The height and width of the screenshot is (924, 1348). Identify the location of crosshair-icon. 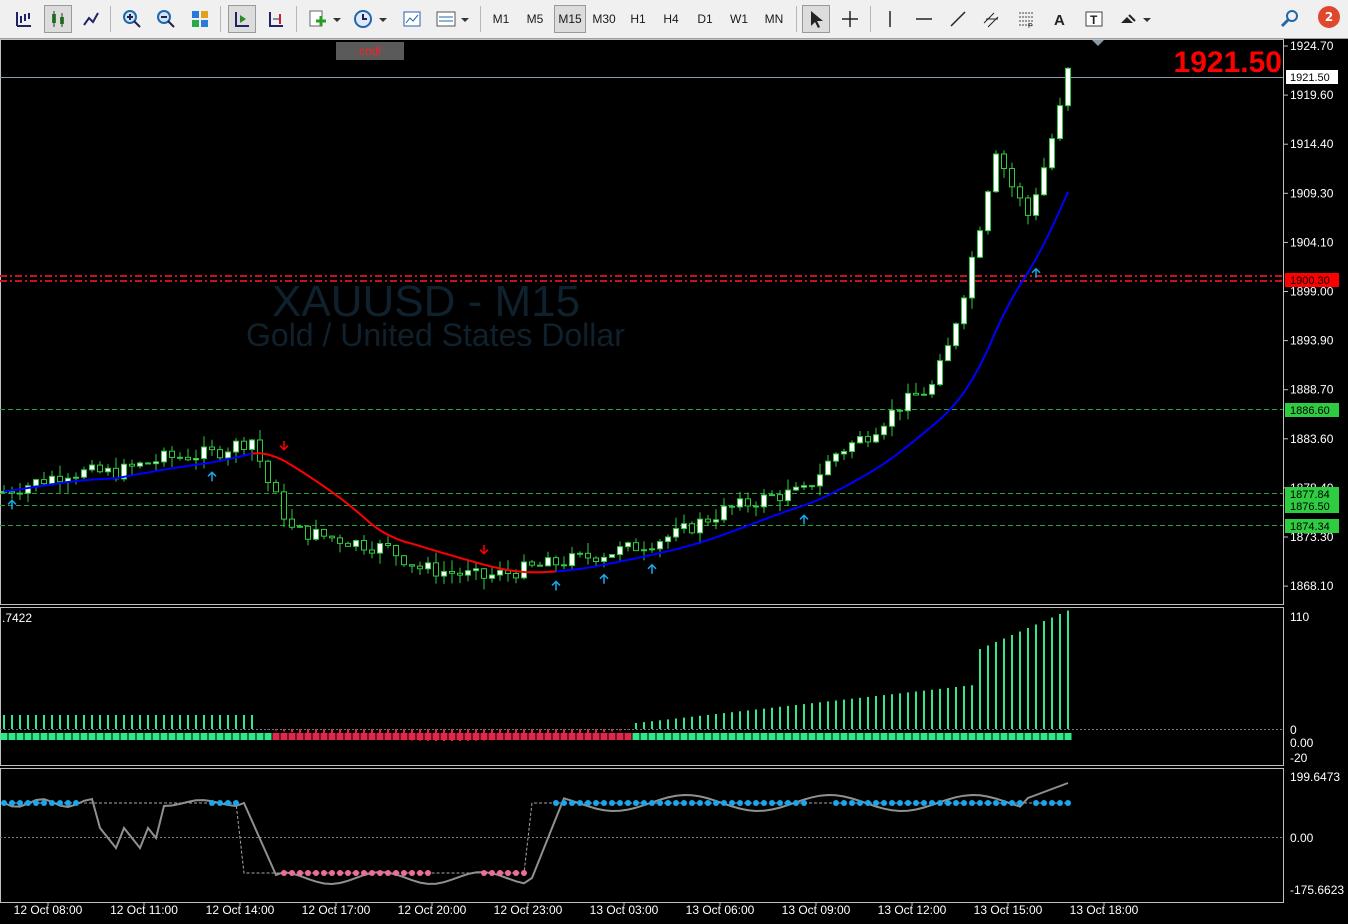
(850, 19).